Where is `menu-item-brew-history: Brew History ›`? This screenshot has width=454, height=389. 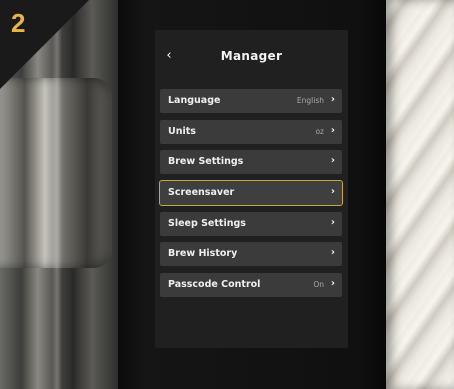
menu-item-brew-history: Brew History › is located at coordinates (251, 254).